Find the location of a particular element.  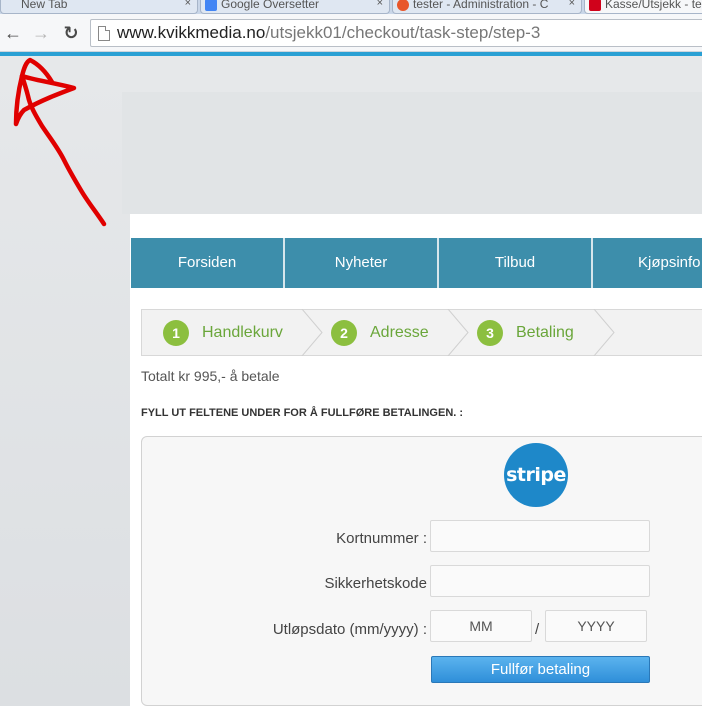

tab-google-translate: Google Oversetter × is located at coordinates (295, 7).